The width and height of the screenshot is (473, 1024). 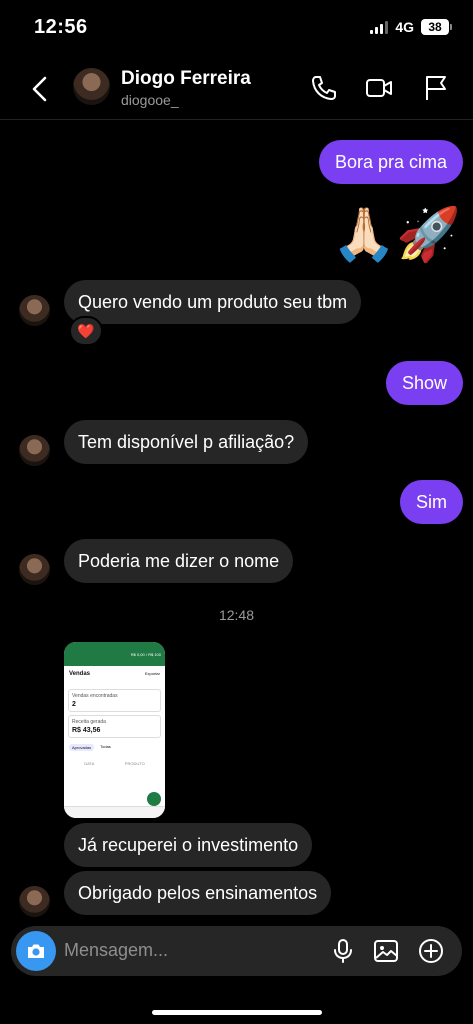 What do you see at coordinates (150, 100) in the screenshot?
I see `contact-username: diogooe_` at bounding box center [150, 100].